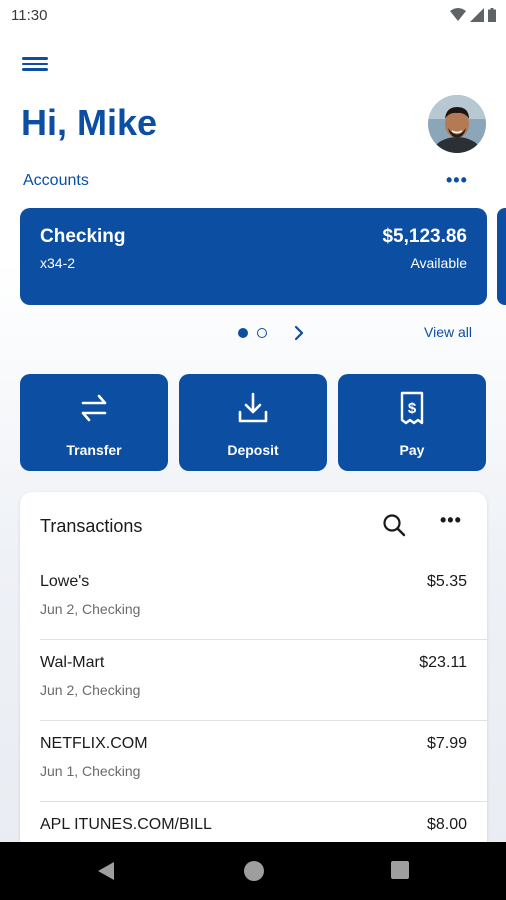  I want to click on pager-dot-active, so click(243, 333).